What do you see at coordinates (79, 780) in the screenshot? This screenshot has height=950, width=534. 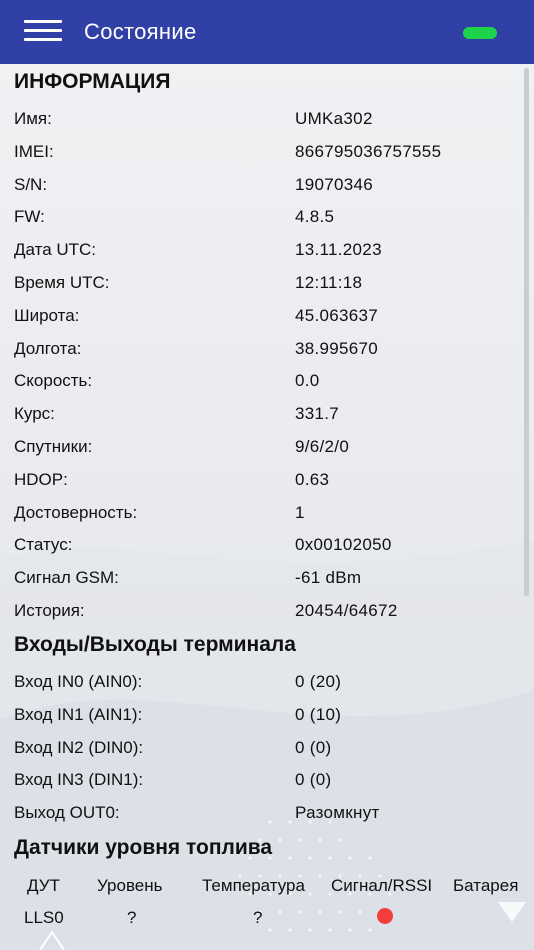 I see `io-label: Вход IN3 (DIN1):` at bounding box center [79, 780].